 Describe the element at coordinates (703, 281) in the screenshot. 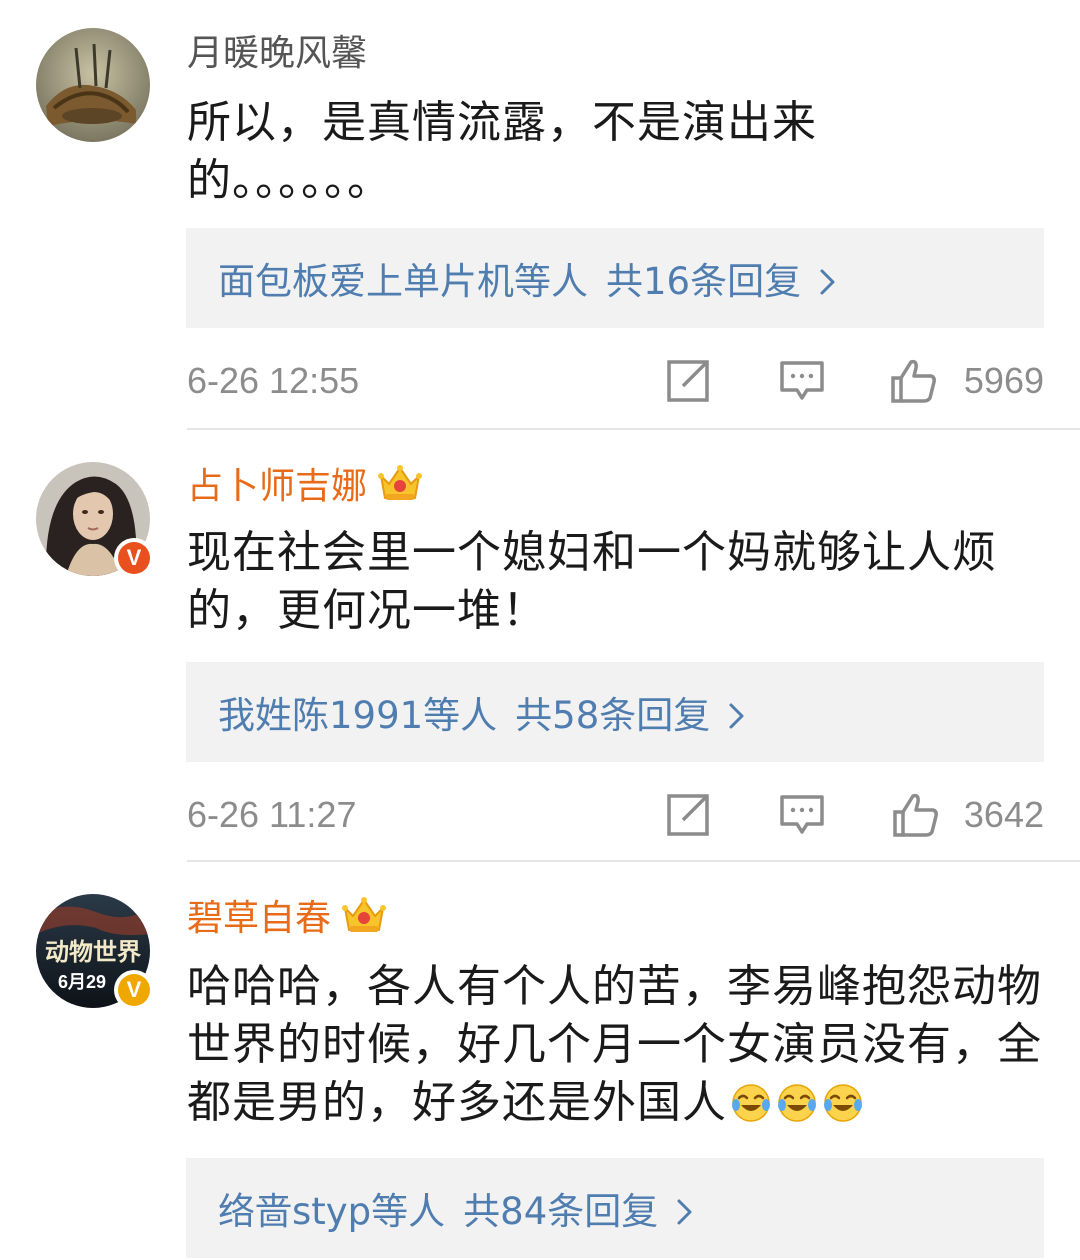

I see `reply-count: 共16条回复` at that location.